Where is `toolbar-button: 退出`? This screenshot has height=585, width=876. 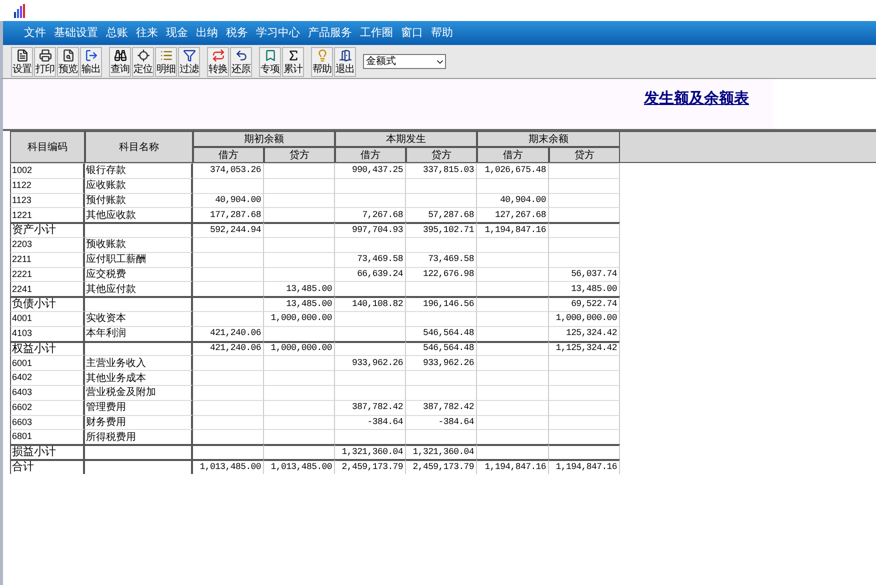
toolbar-button: 退出 is located at coordinates (345, 61).